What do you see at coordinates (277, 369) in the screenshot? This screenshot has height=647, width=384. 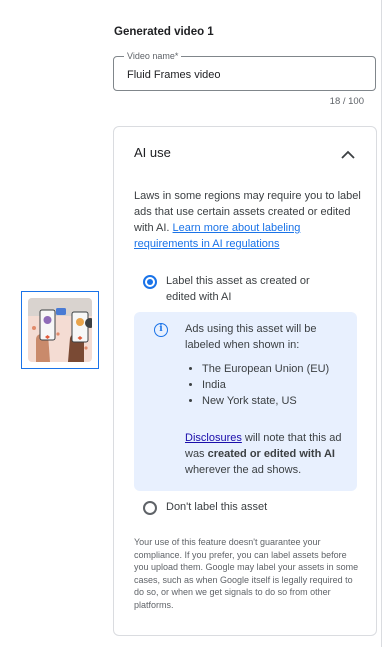 I see `region-item: The European Union (EU)` at bounding box center [277, 369].